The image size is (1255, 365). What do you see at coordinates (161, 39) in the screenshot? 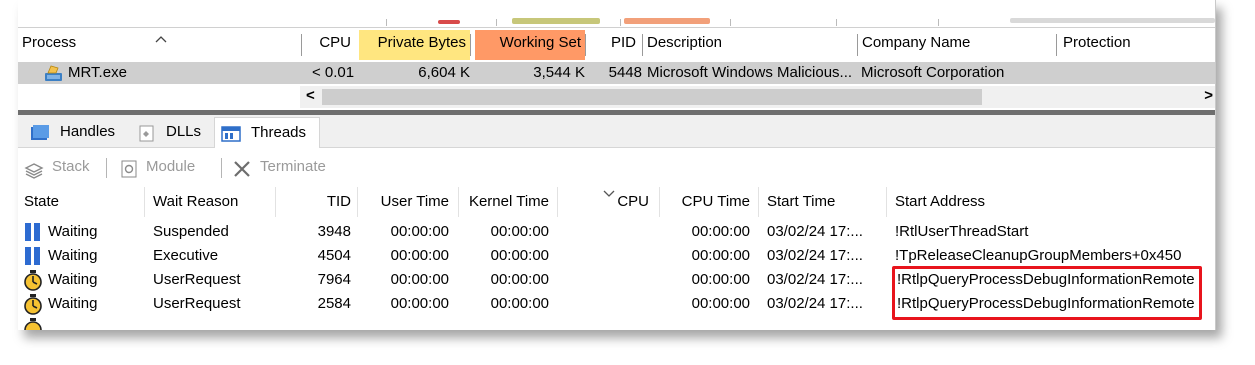
I see `sort-up-icon` at bounding box center [161, 39].